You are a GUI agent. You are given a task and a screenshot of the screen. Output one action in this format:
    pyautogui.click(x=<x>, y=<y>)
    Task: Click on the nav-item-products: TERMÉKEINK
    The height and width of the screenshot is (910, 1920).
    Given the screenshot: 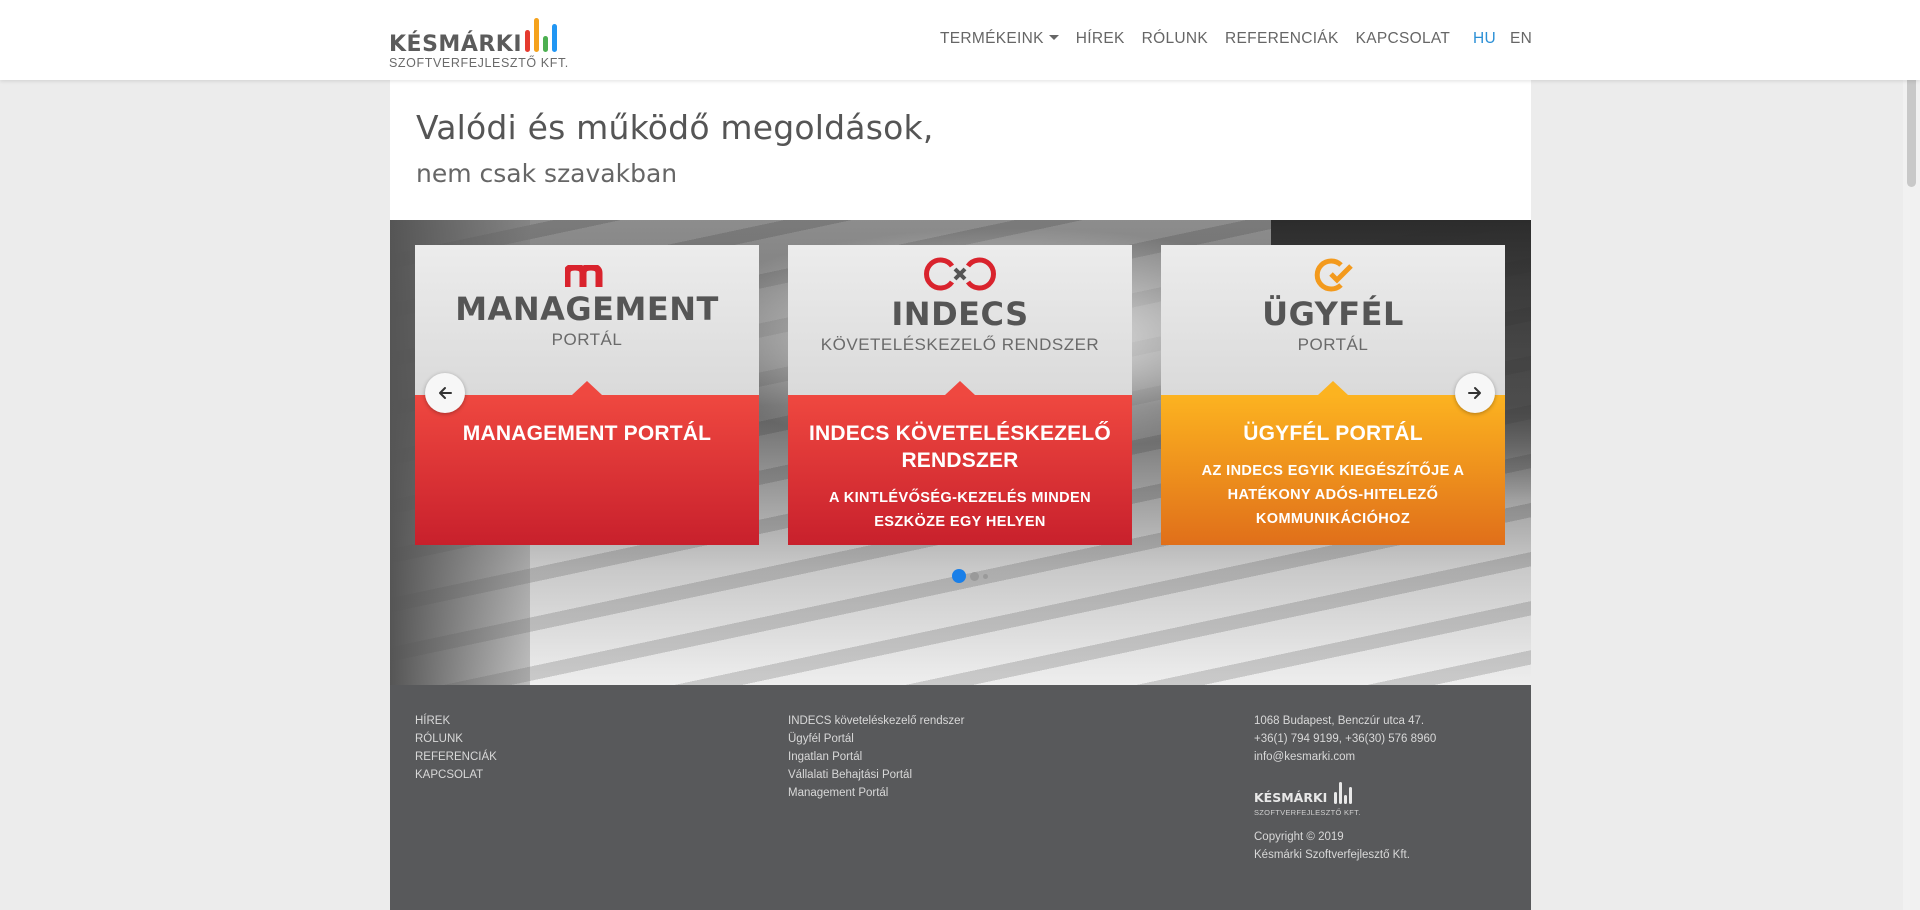 What is the action you would take?
    pyautogui.click(x=999, y=39)
    